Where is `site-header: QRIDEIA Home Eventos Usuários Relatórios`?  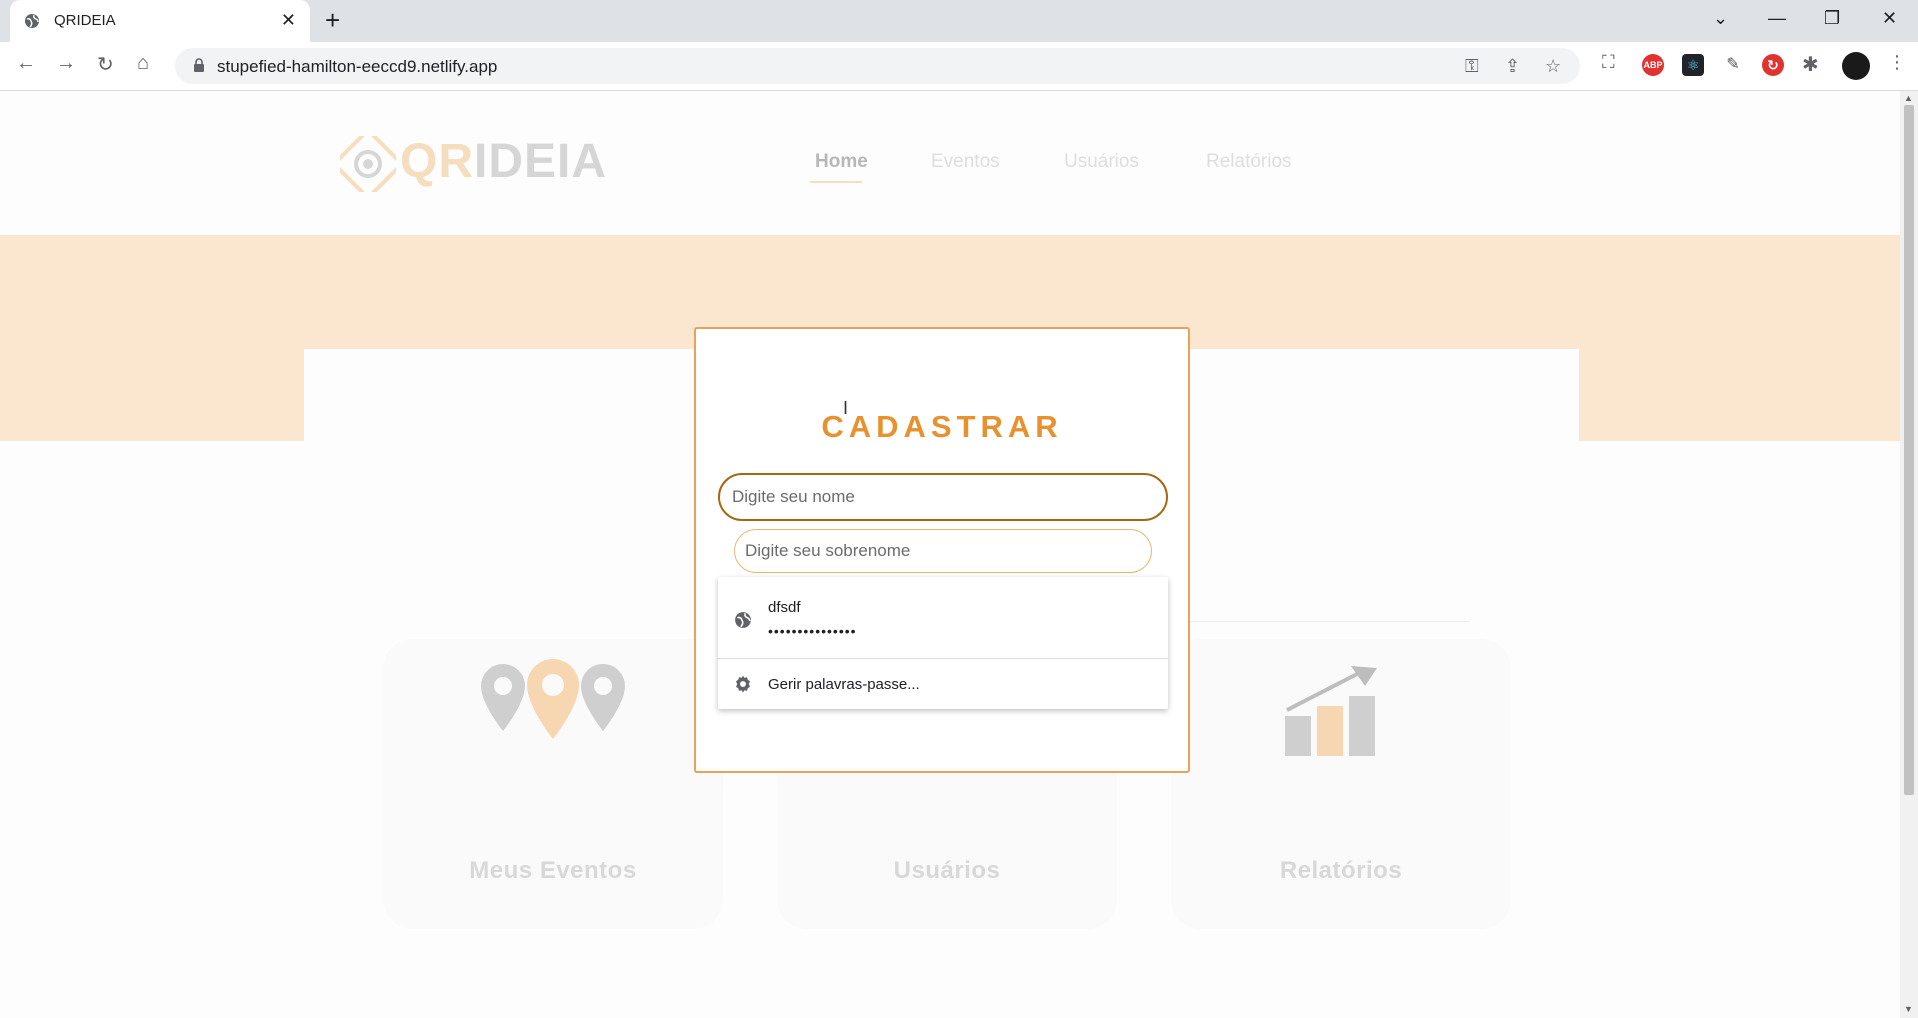 site-header: QRIDEIA Home Eventos Usuários Relatórios is located at coordinates (950, 163).